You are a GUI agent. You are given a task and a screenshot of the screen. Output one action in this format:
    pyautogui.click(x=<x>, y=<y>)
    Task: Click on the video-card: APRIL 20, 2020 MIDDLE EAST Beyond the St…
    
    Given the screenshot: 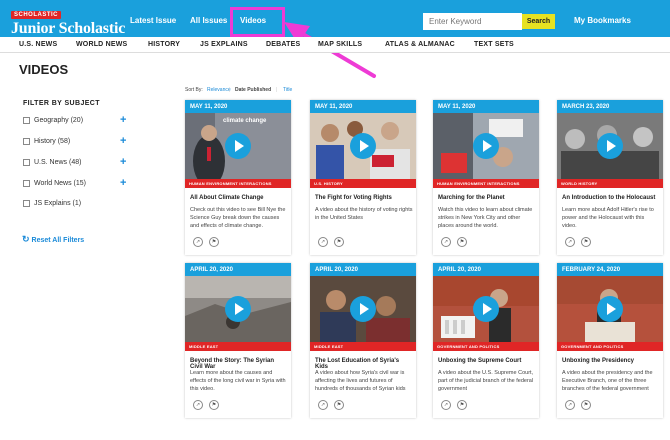 What is the action you would take?
    pyautogui.click(x=238, y=340)
    